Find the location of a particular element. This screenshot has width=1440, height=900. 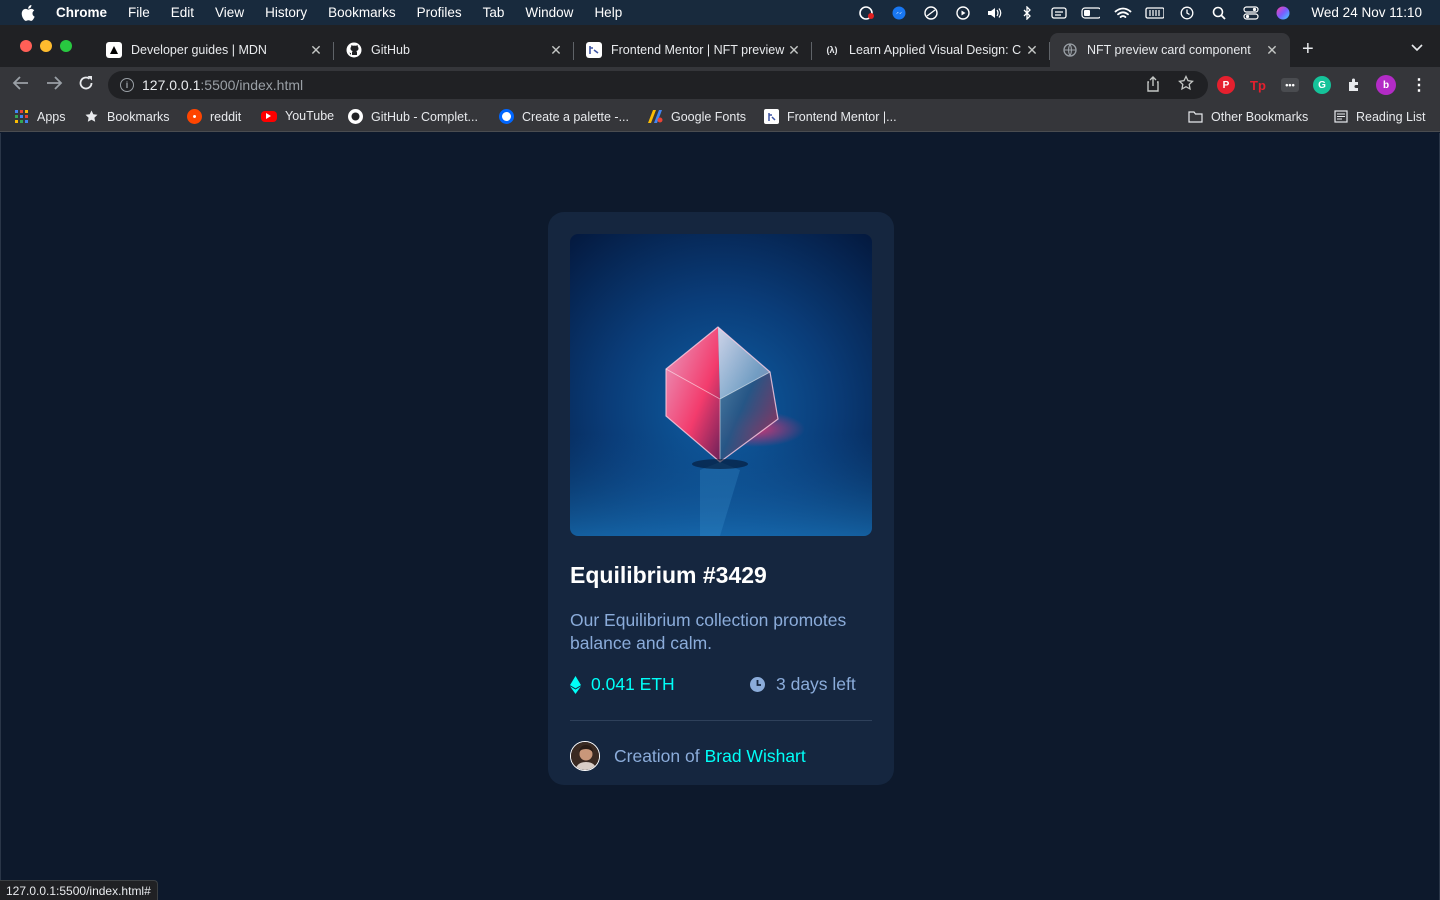

bookmark-apps: Apps is located at coordinates (40, 116).